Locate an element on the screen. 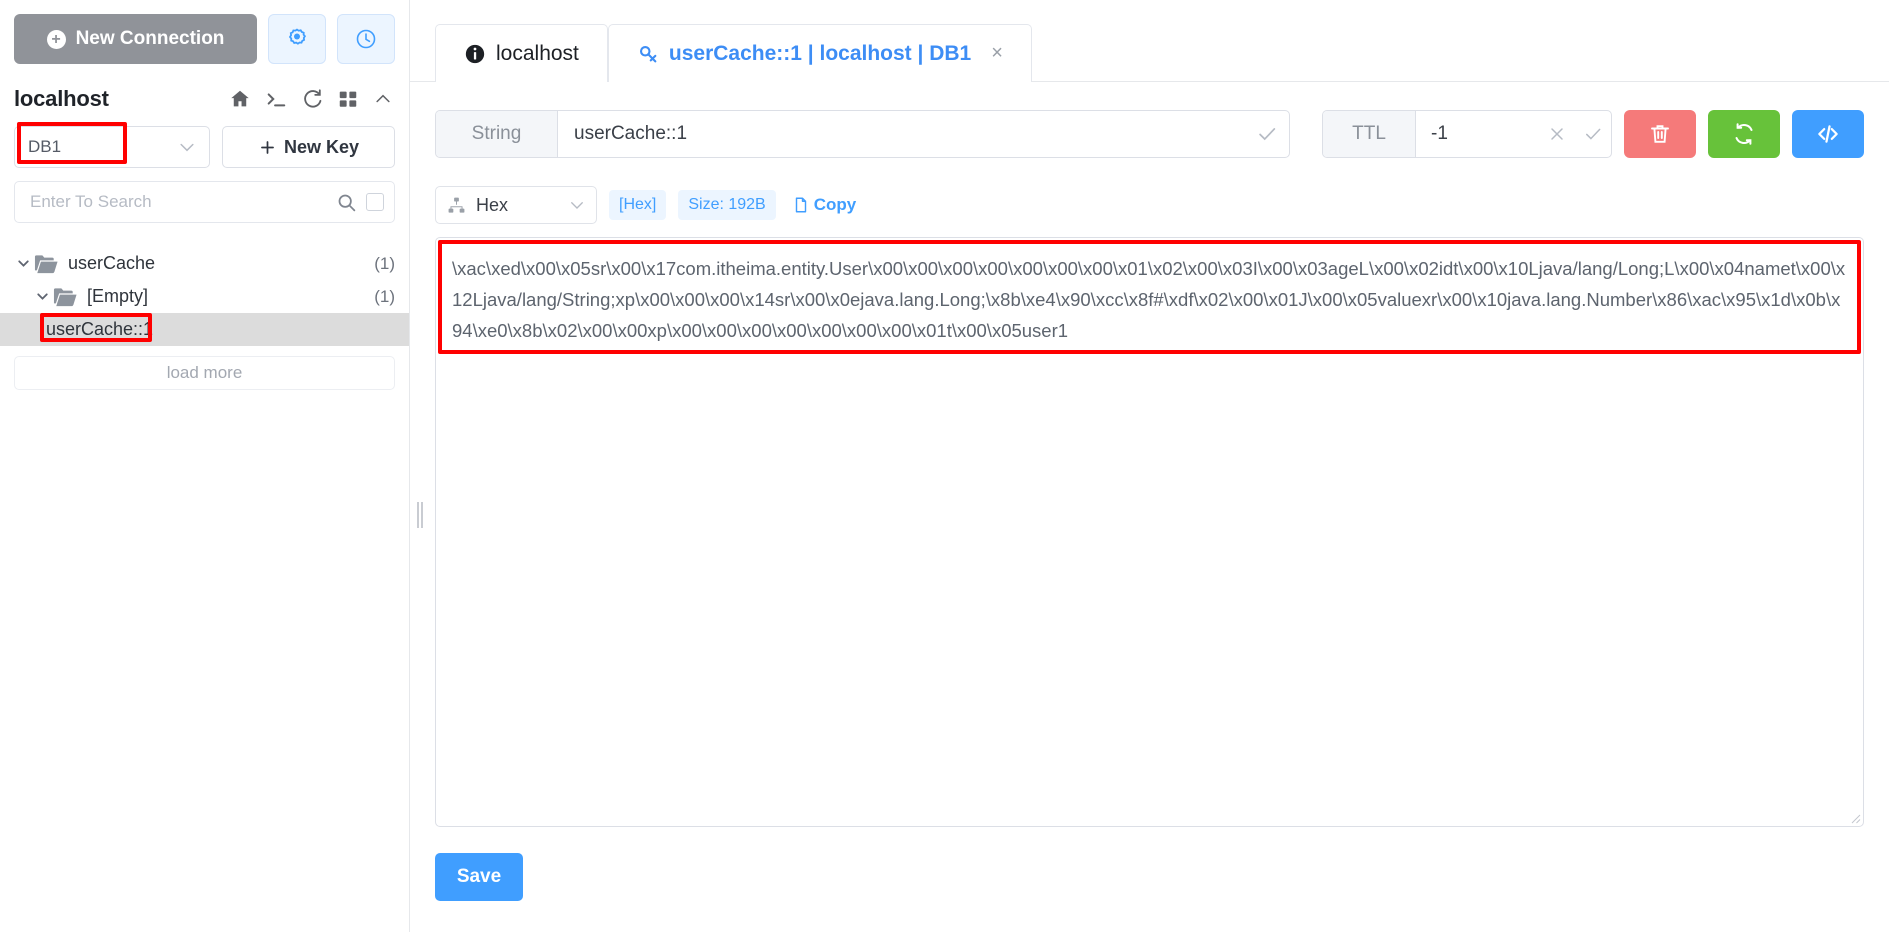 This screenshot has width=1889, height=932. search-input is located at coordinates (177, 202).